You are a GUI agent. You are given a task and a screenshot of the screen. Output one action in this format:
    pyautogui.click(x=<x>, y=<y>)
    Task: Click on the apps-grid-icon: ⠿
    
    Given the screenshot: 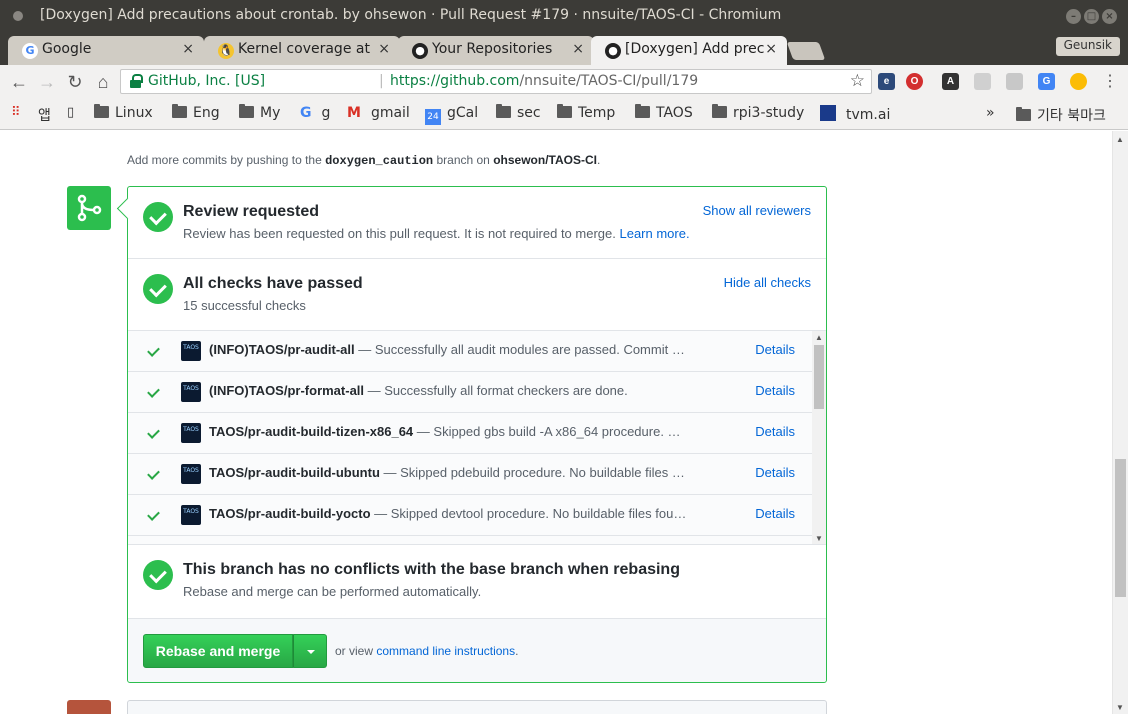 What is the action you would take?
    pyautogui.click(x=16, y=112)
    